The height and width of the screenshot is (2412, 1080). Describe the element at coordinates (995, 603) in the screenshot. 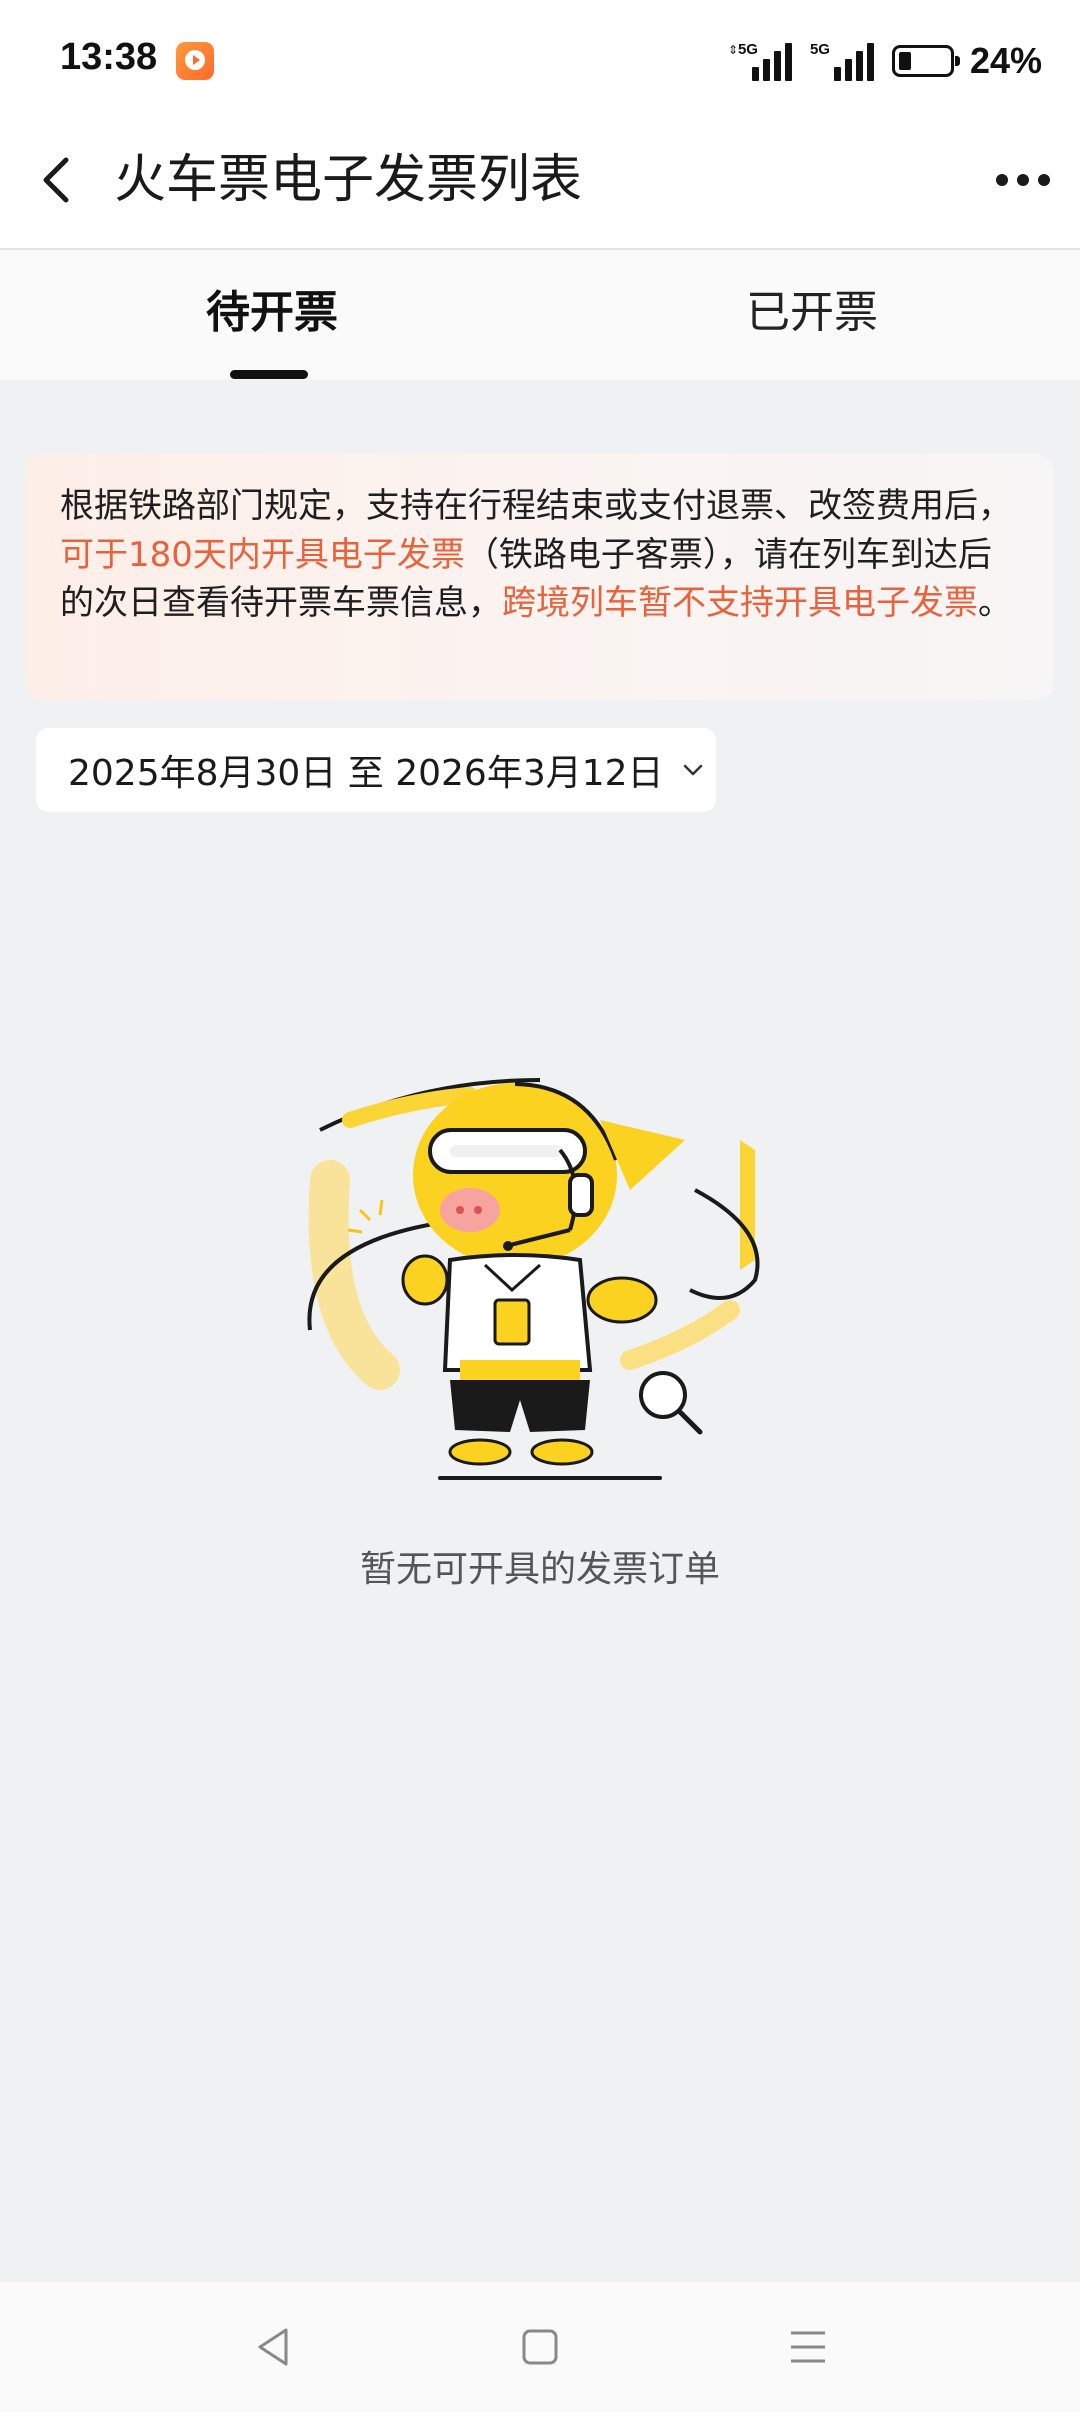

I see `notice-text: 。` at that location.